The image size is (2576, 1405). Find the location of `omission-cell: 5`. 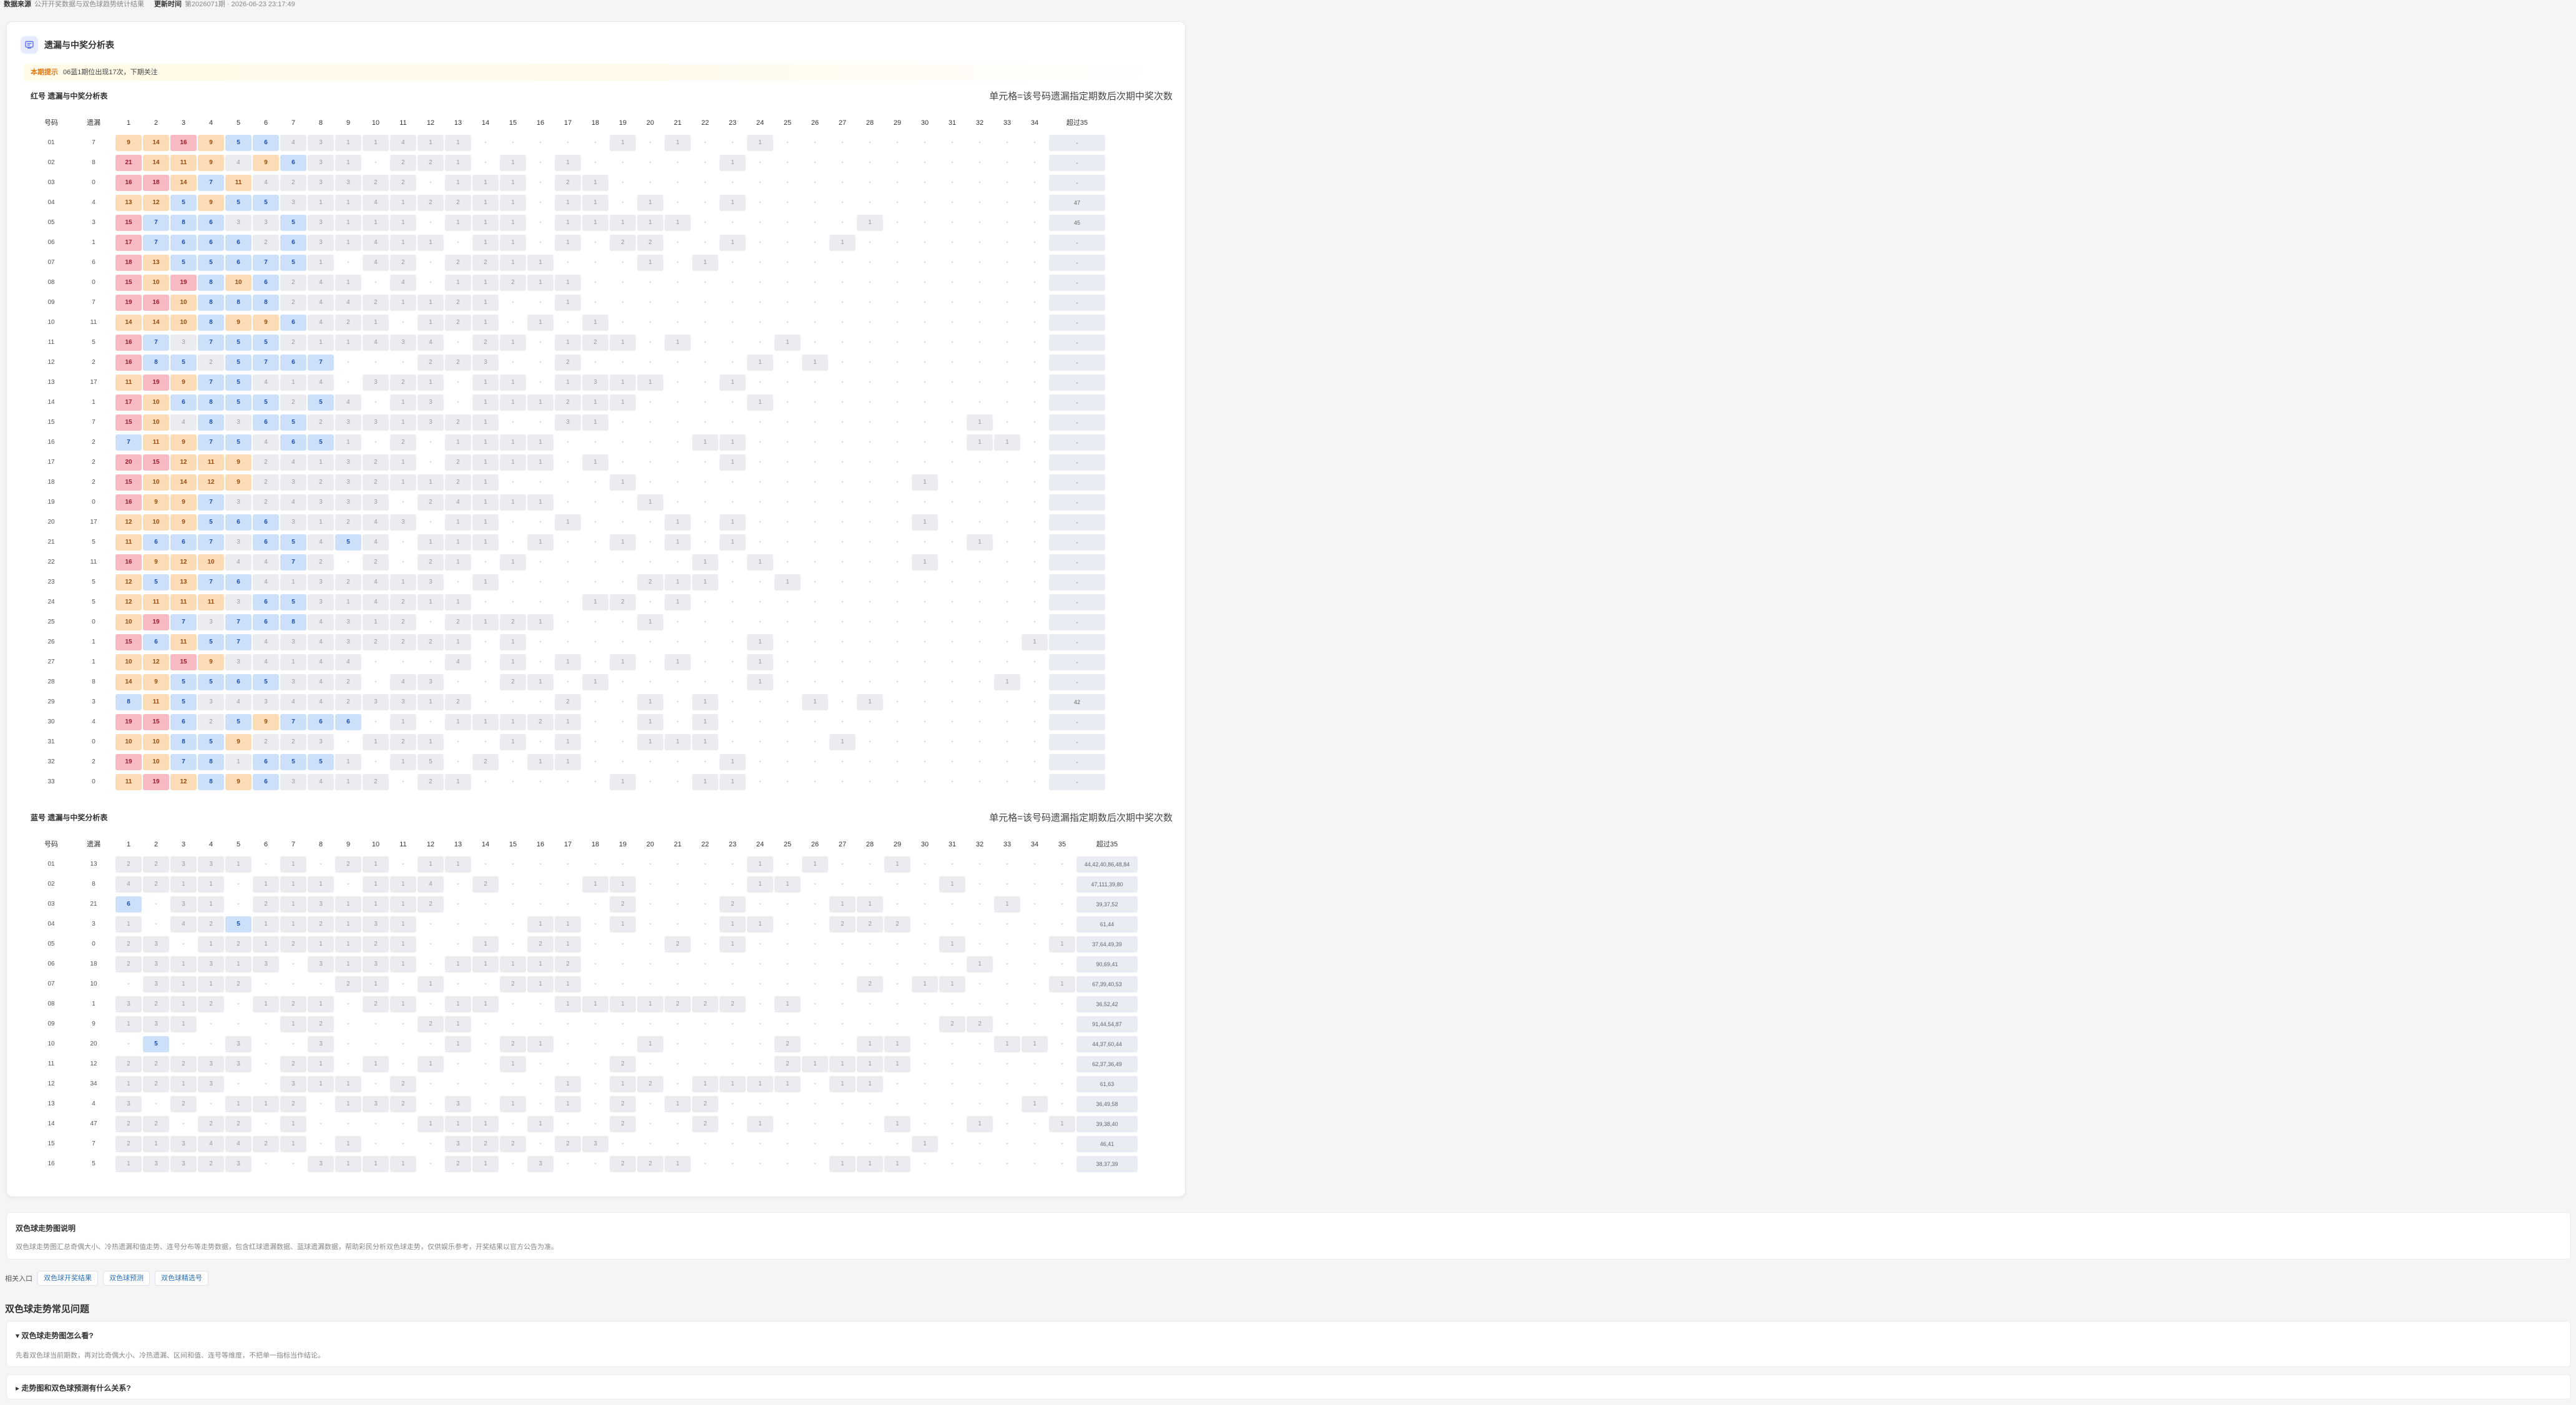

omission-cell: 5 is located at coordinates (93, 342).